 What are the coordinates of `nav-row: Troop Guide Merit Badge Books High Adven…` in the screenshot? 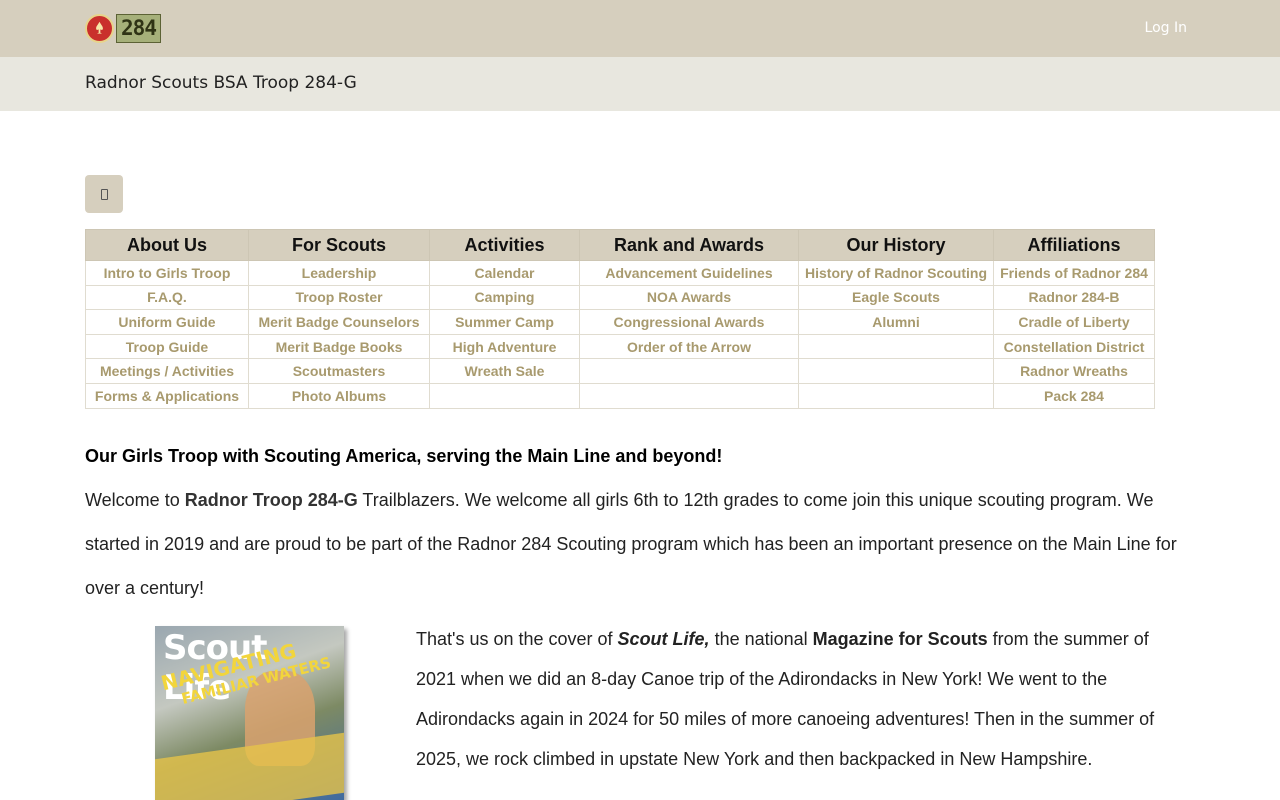 It's located at (620, 346).